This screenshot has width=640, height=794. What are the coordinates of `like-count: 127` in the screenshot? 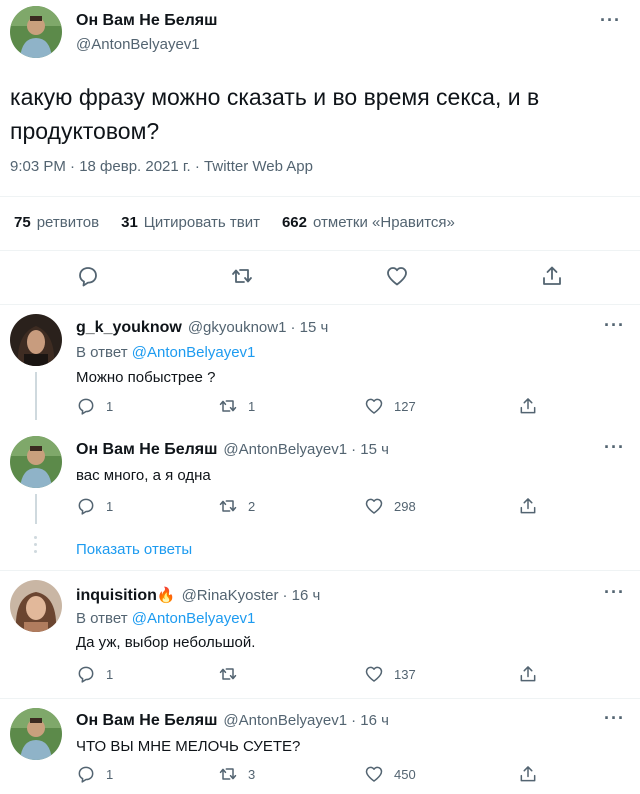 It's located at (405, 406).